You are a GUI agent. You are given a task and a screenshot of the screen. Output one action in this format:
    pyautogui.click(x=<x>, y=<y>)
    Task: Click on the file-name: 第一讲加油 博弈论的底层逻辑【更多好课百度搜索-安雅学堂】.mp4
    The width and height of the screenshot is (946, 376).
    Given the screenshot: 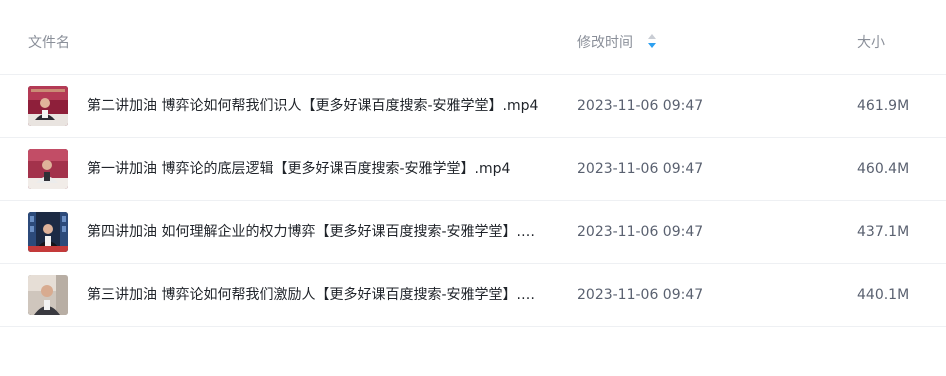 What is the action you would take?
    pyautogui.click(x=317, y=169)
    